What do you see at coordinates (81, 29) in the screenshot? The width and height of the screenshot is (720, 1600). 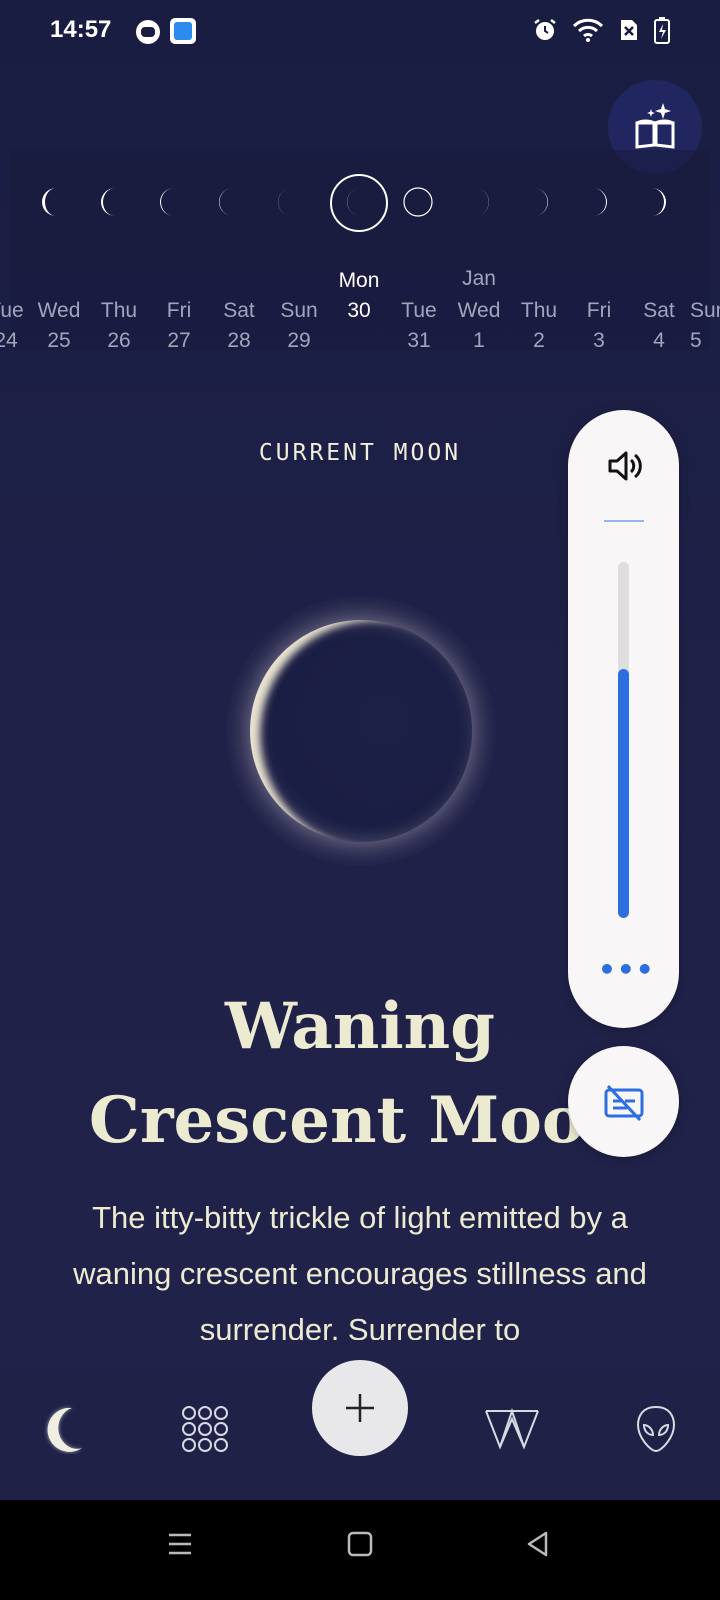 I see `status-time: 14:57` at bounding box center [81, 29].